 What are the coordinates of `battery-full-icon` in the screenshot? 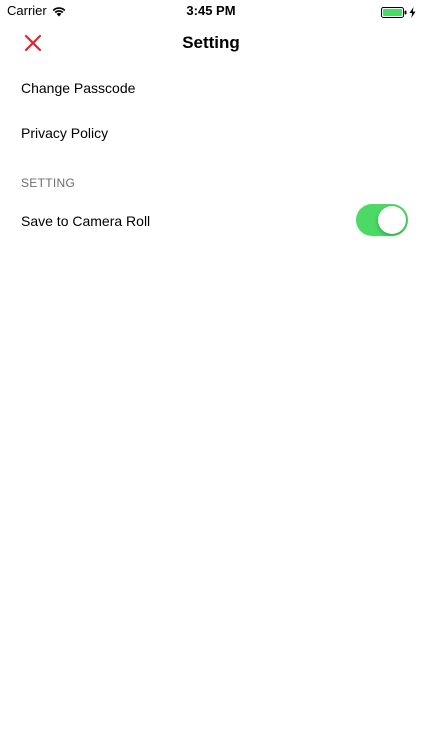 It's located at (394, 11).